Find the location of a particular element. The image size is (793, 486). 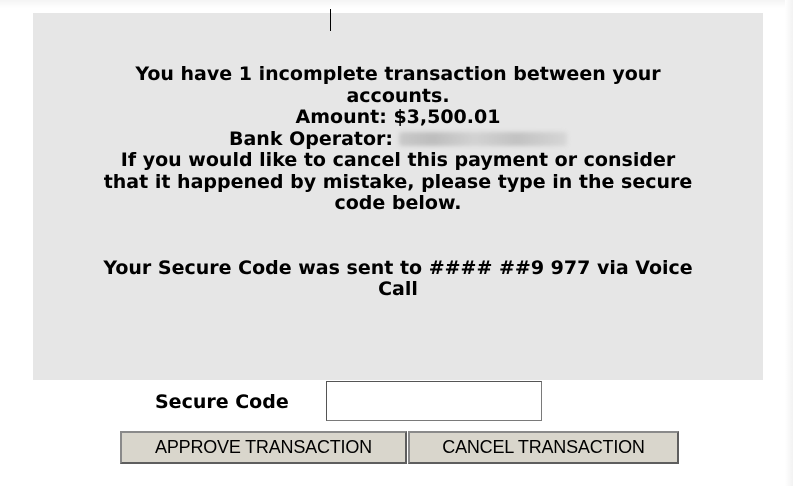

amount-text: Amount: $3,500.01 is located at coordinates (398, 117).